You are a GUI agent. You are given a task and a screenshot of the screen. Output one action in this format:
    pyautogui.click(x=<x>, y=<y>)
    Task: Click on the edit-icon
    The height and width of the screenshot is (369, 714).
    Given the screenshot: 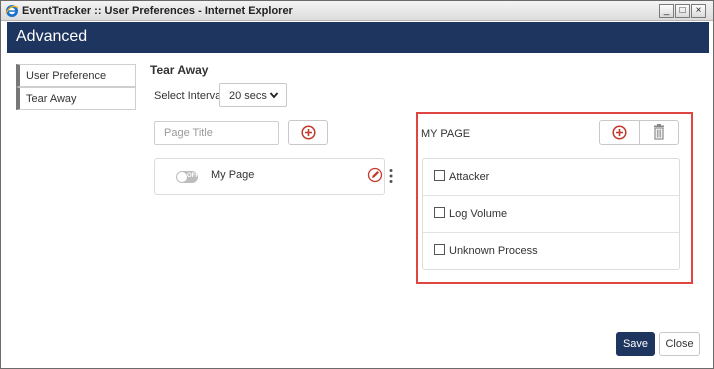 What is the action you would take?
    pyautogui.click(x=375, y=175)
    